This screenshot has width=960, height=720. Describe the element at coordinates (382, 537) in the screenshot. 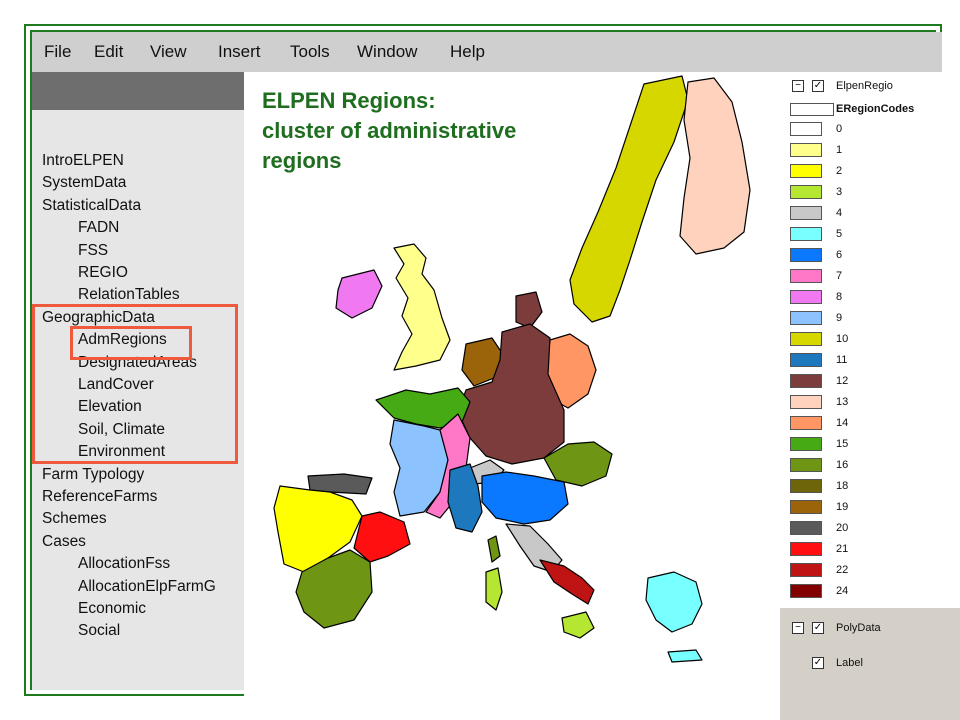

I see `map-region-spain-east` at that location.